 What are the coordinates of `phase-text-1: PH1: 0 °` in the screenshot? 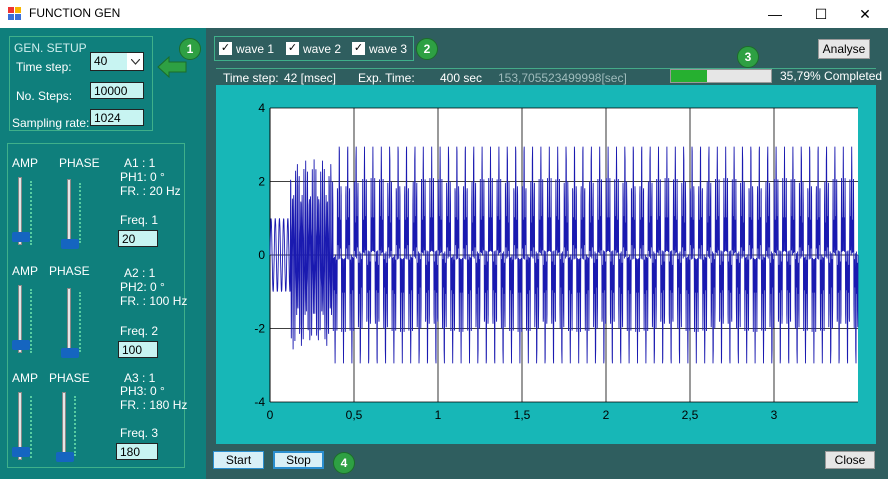 It's located at (142, 177).